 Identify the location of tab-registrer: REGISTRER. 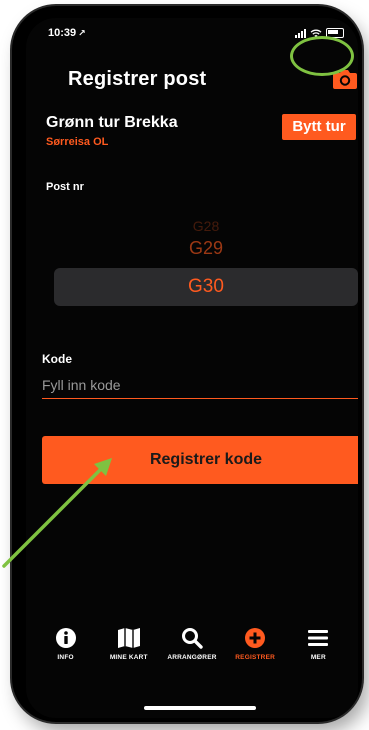
(255, 643).